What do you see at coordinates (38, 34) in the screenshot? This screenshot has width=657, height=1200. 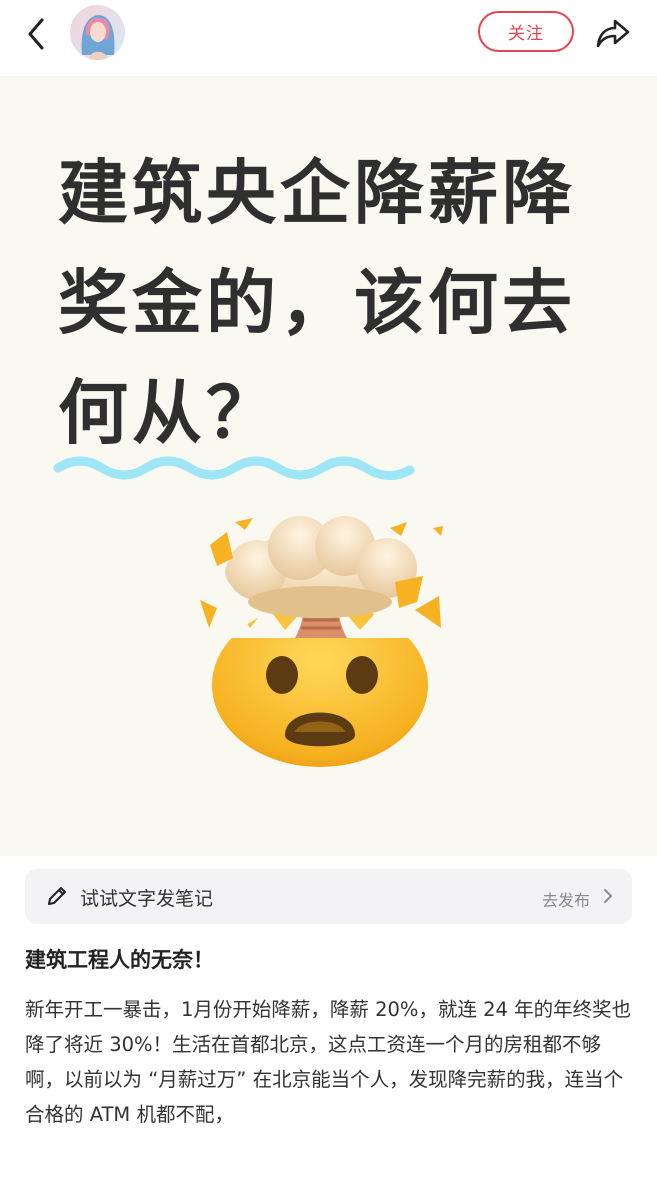 I see `chevron-left-icon` at bounding box center [38, 34].